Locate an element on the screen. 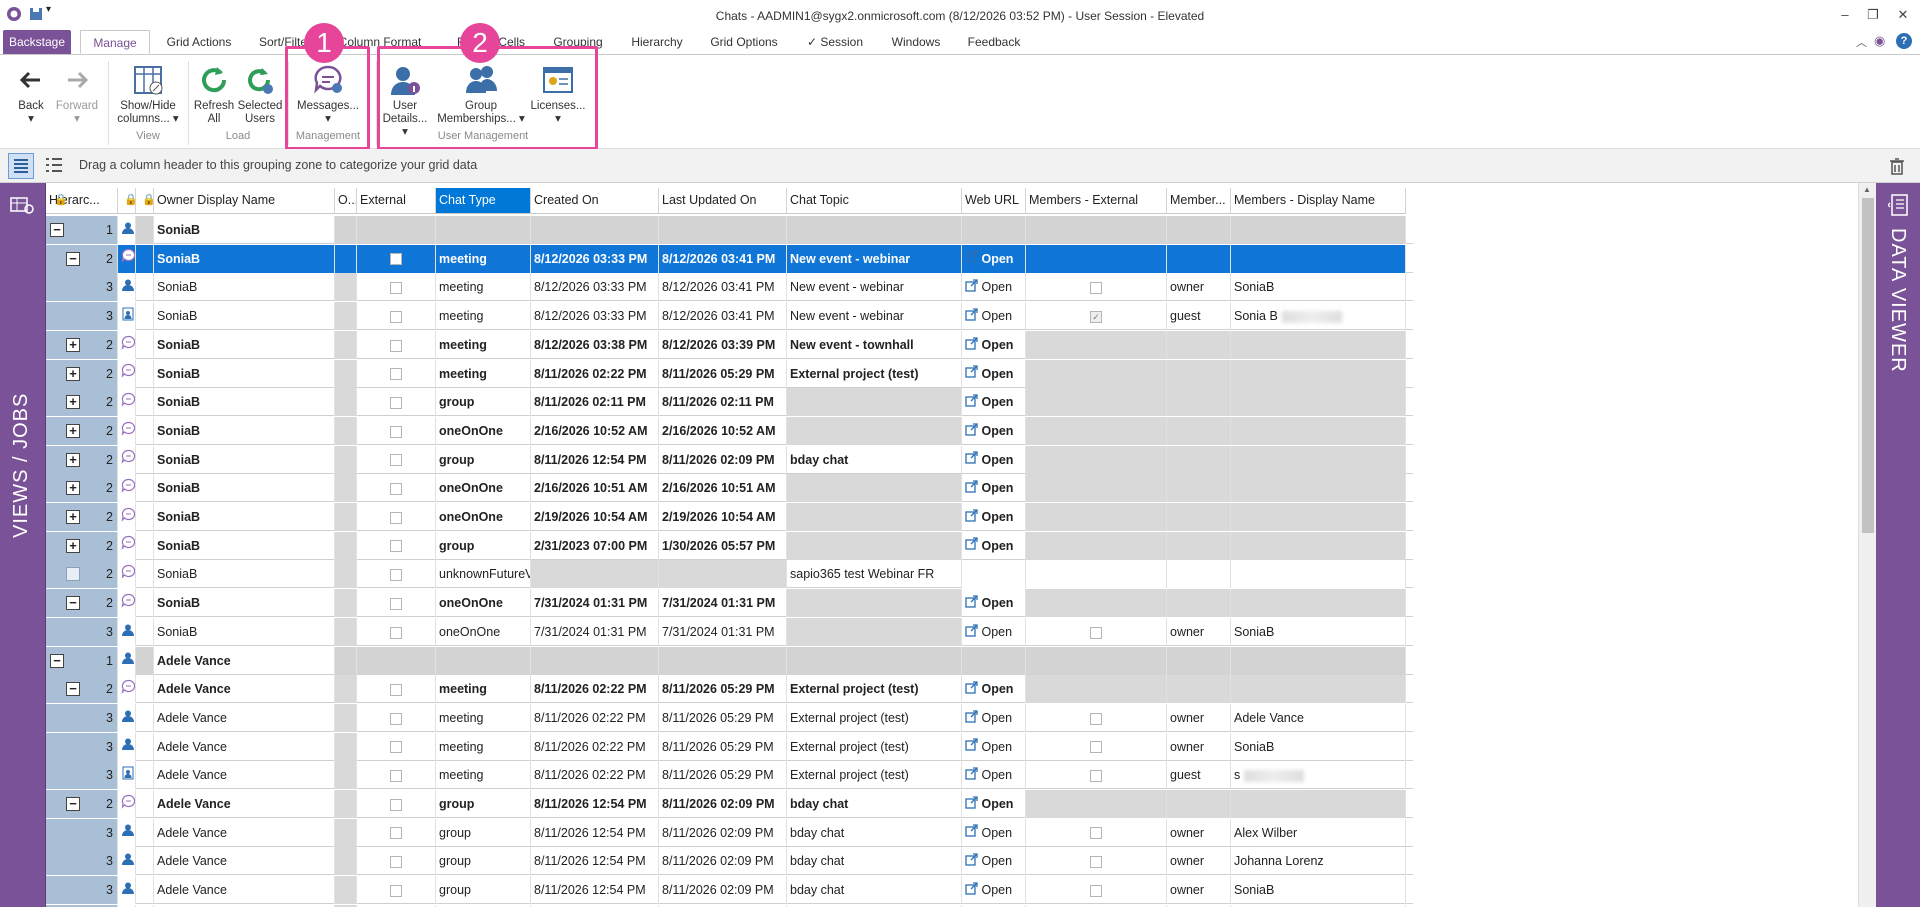  member-display-name: s is located at coordinates (1318, 775).